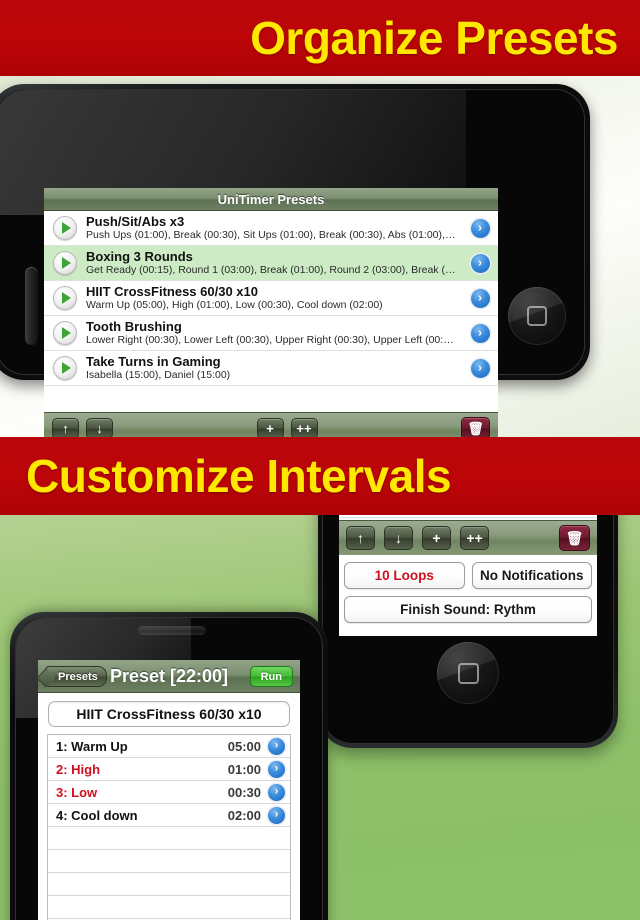  What do you see at coordinates (135, 221) in the screenshot?
I see `preset-title: Push/Sit/Abs x3` at bounding box center [135, 221].